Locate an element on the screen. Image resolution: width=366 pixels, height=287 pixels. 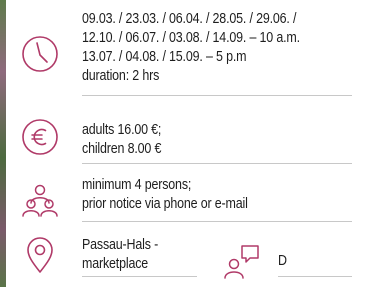
location-clip: Passau-Hals - marketplace is located at coordinates (147, 261).